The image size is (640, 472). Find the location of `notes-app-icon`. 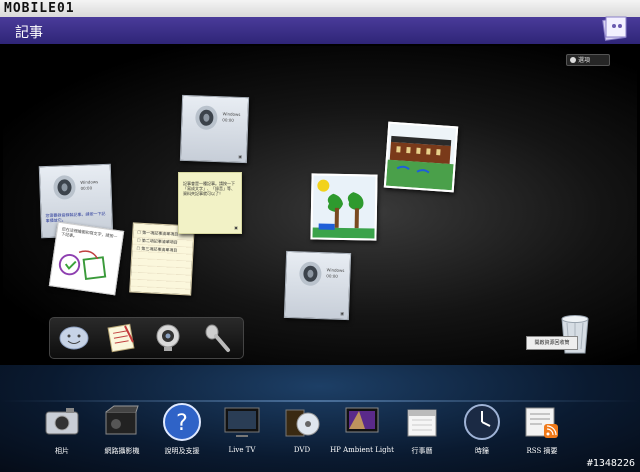

notes-app-icon is located at coordinates (614, 28).